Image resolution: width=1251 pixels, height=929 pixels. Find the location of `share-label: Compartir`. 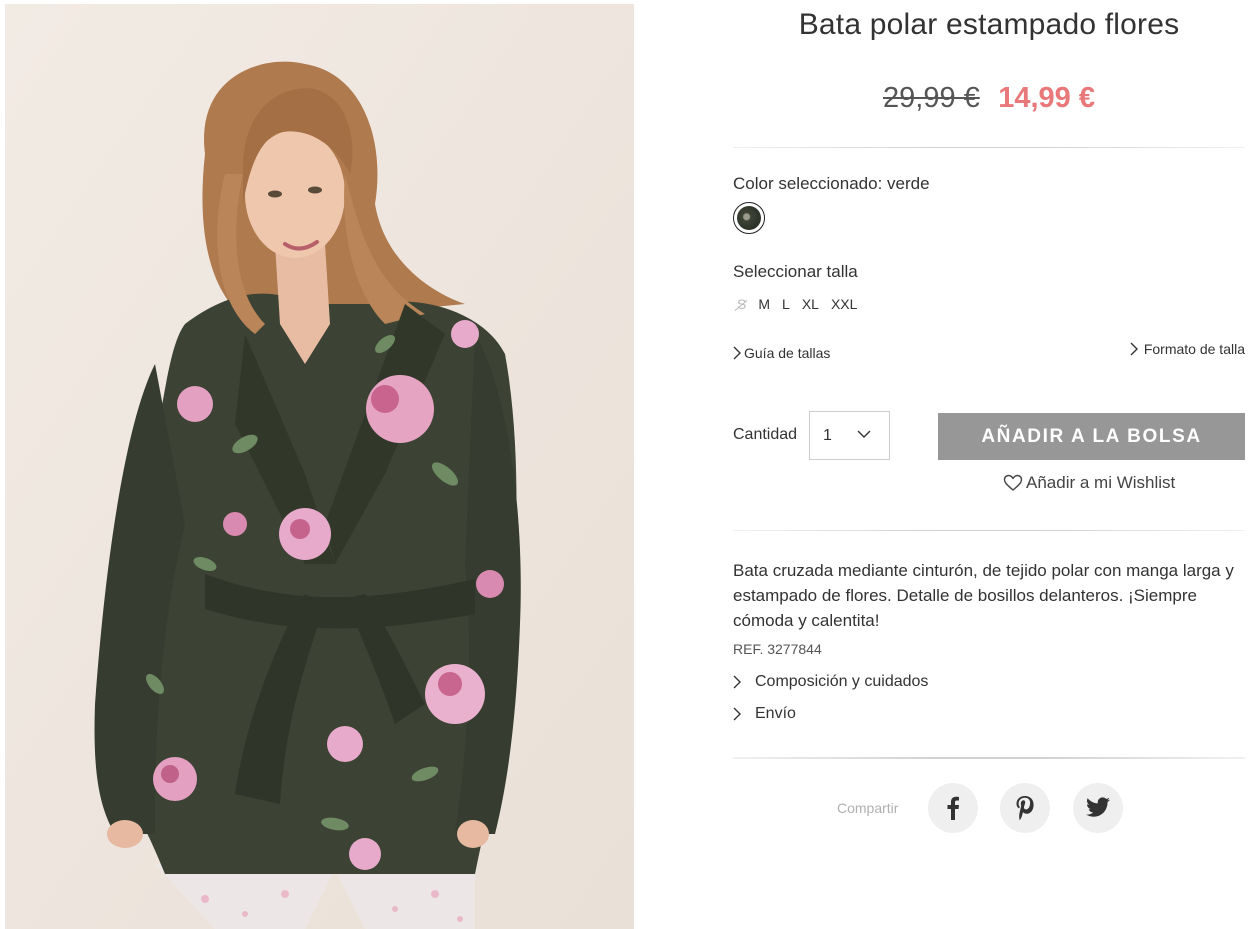

share-label: Compartir is located at coordinates (868, 808).